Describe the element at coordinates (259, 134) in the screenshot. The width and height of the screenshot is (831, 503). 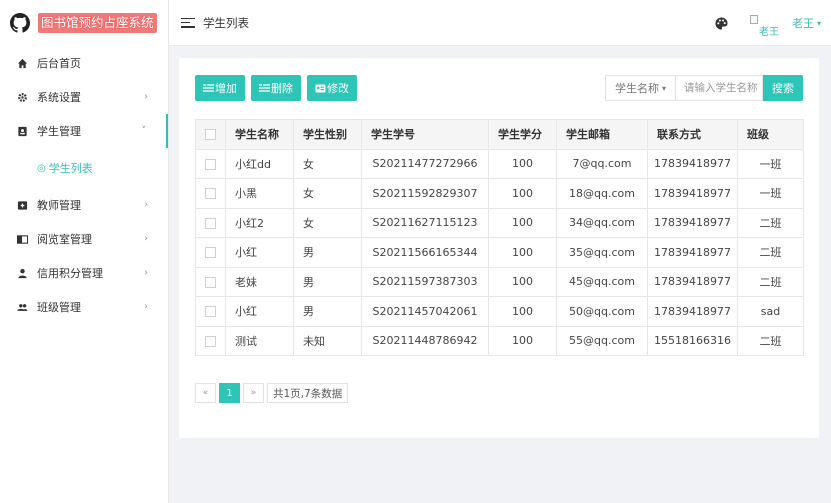
I see `column-header: 学生名称` at that location.